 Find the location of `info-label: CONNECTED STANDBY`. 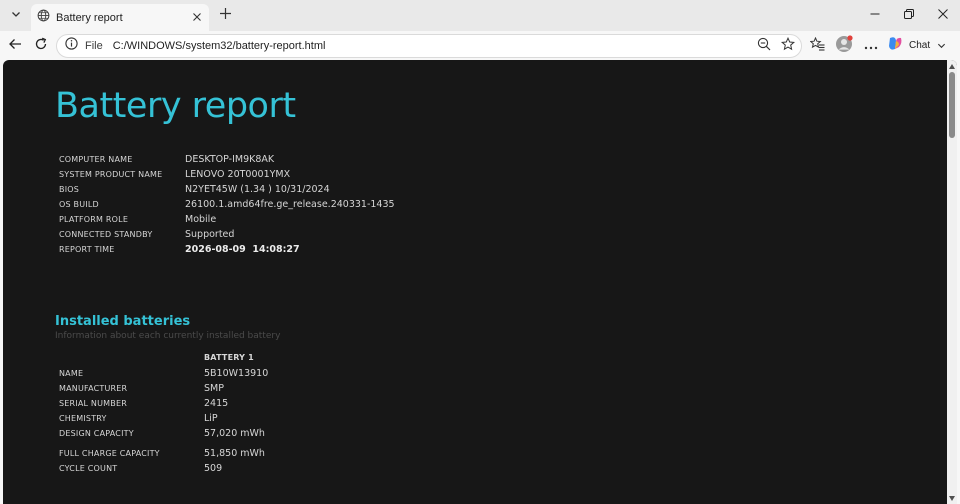

info-label: CONNECTED STANDBY is located at coordinates (106, 234).